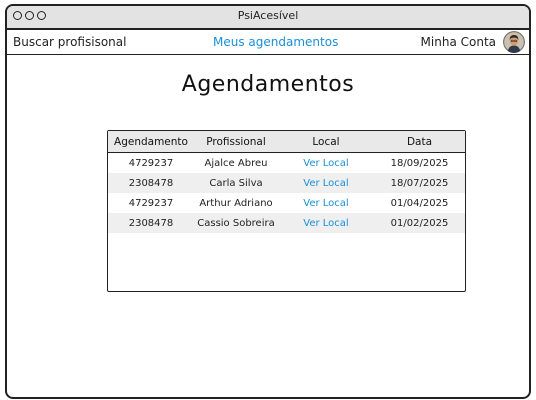 The image size is (536, 400). I want to click on professional-name: Cassio Sobreira, so click(236, 223).